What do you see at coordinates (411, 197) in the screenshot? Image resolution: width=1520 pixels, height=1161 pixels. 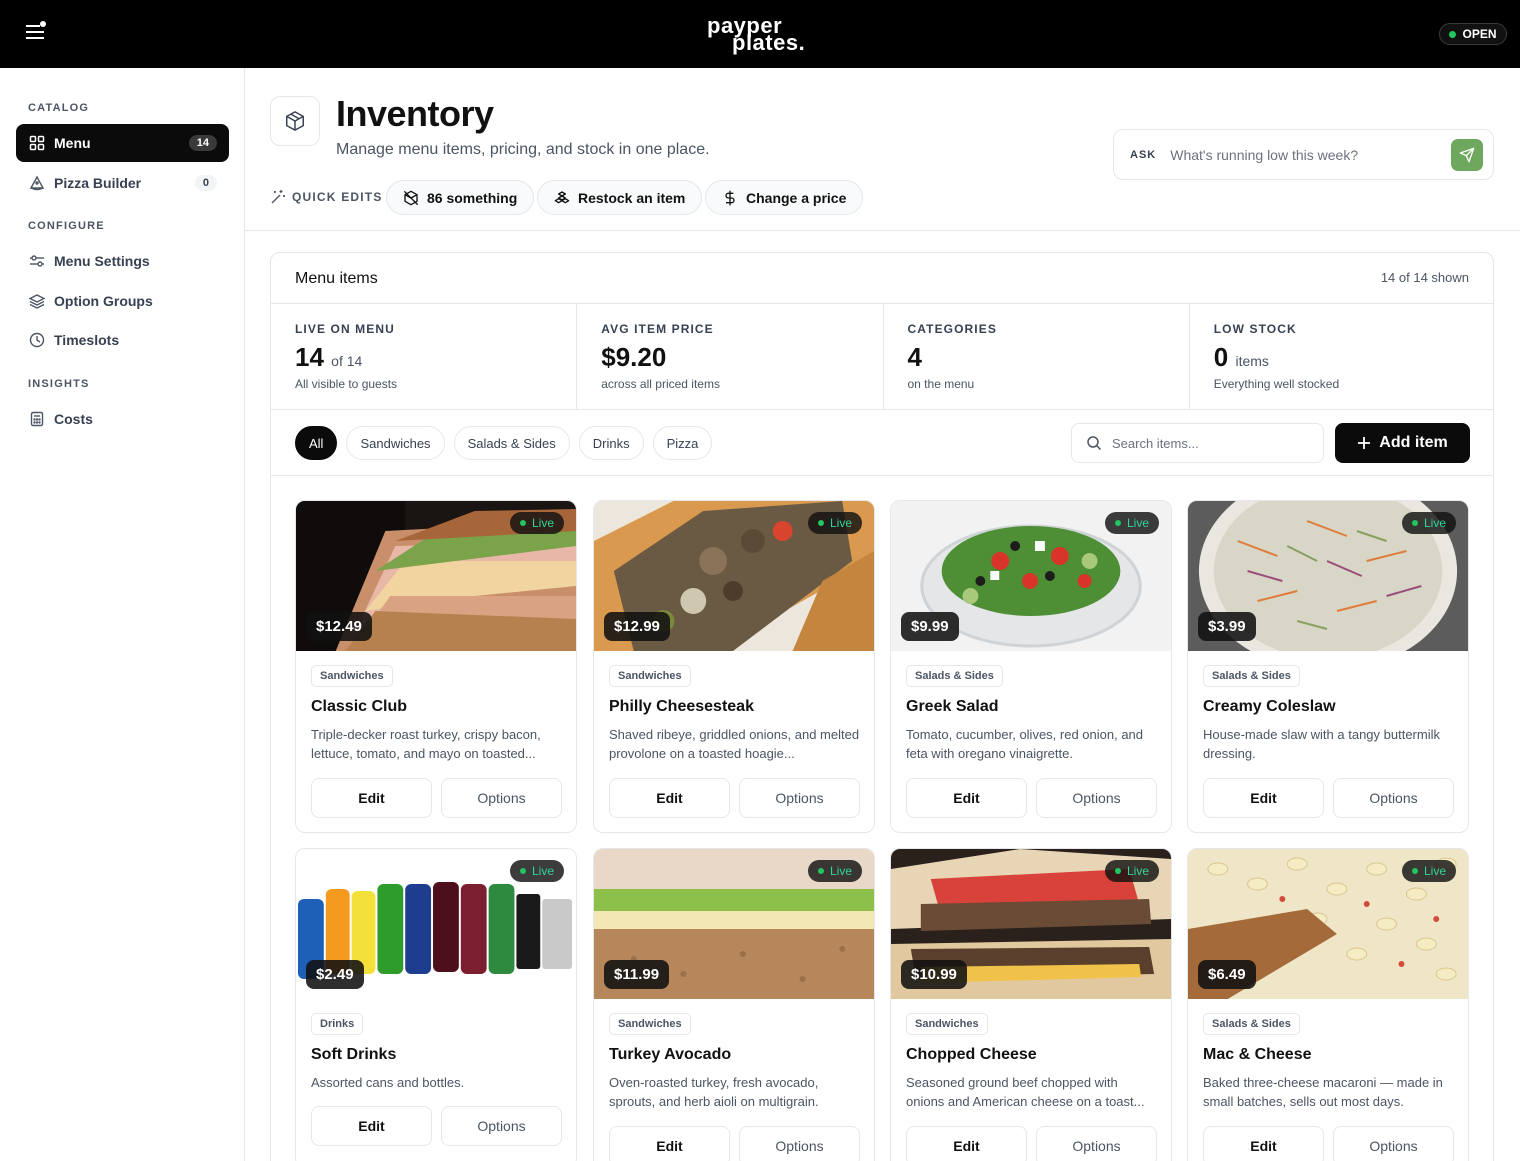 I see `box-off-icon` at bounding box center [411, 197].